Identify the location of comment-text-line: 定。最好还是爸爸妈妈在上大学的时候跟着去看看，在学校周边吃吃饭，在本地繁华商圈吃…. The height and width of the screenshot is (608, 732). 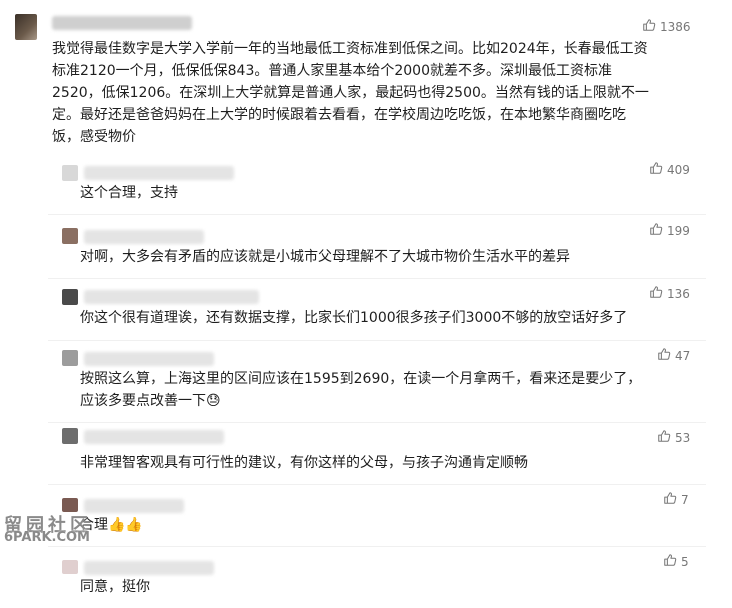
(339, 115).